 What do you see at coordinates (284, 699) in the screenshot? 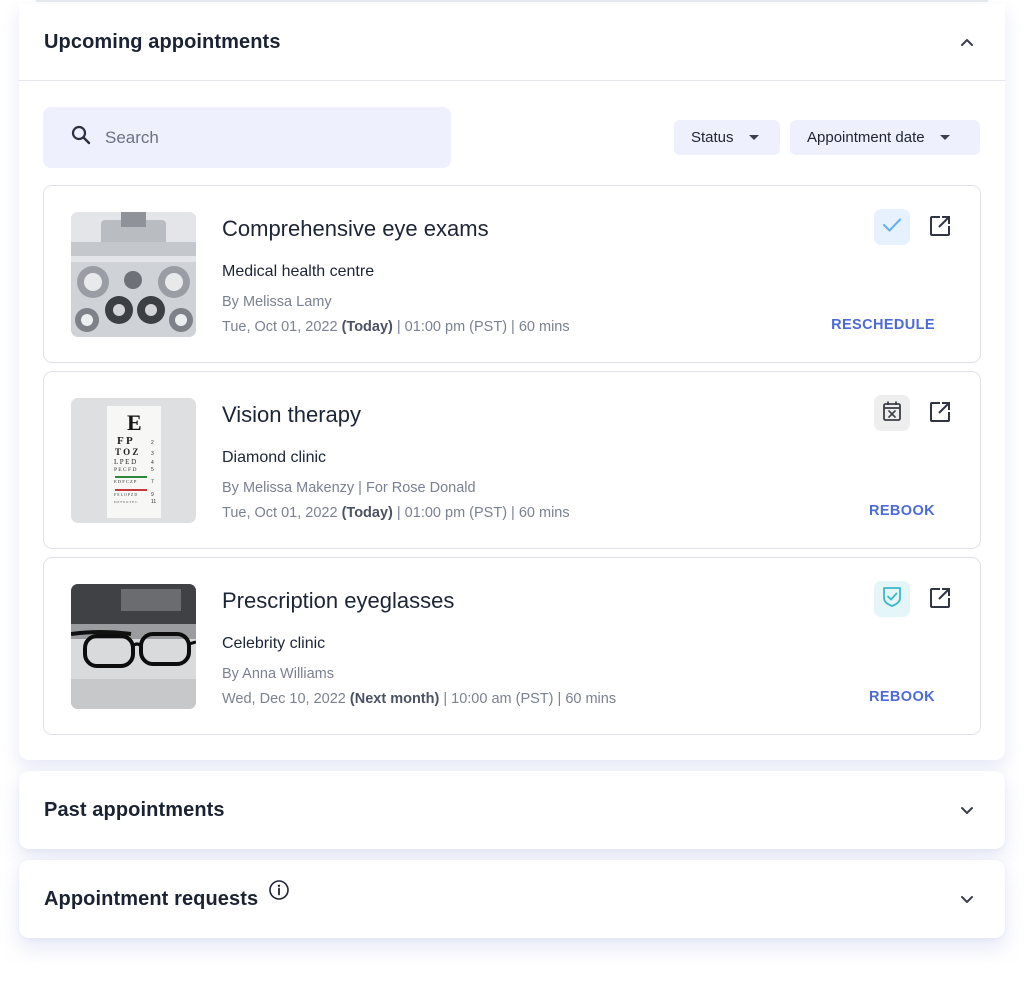
I see `appointment-date: Wed, Dec 10, 2022` at bounding box center [284, 699].